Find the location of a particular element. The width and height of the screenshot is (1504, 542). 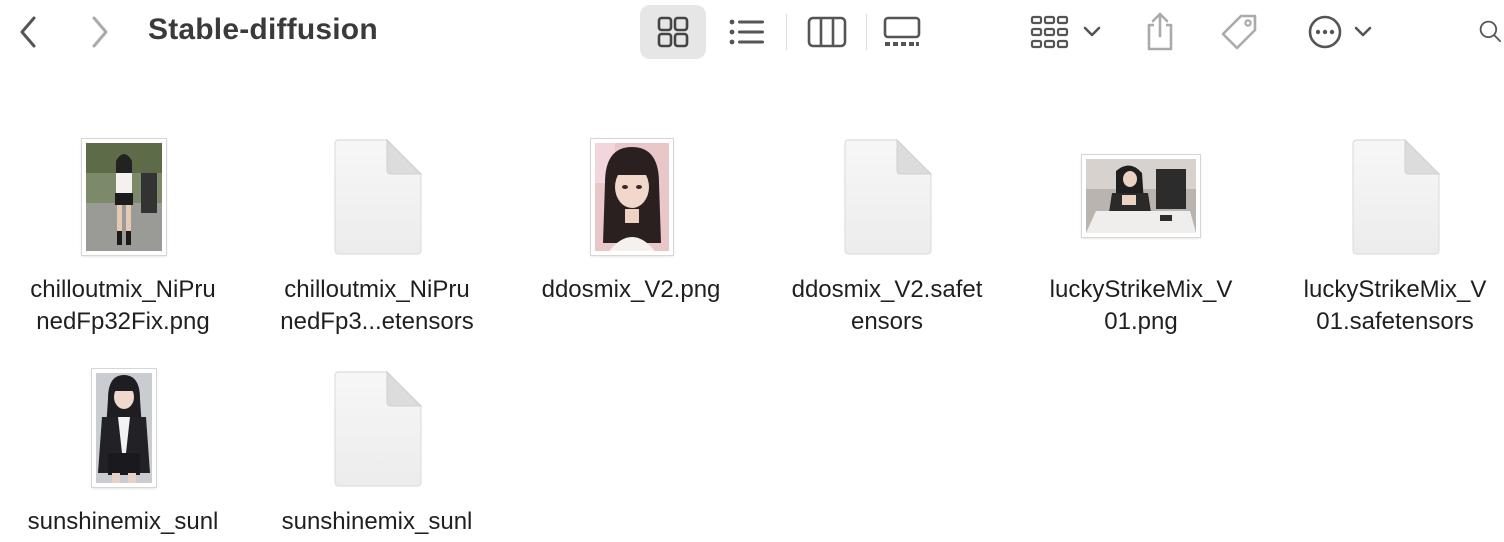

window-title: Stable-diffusion is located at coordinates (263, 29).